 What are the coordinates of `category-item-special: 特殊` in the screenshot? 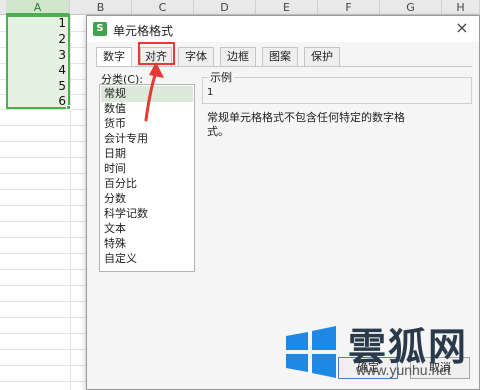 It's located at (147, 244).